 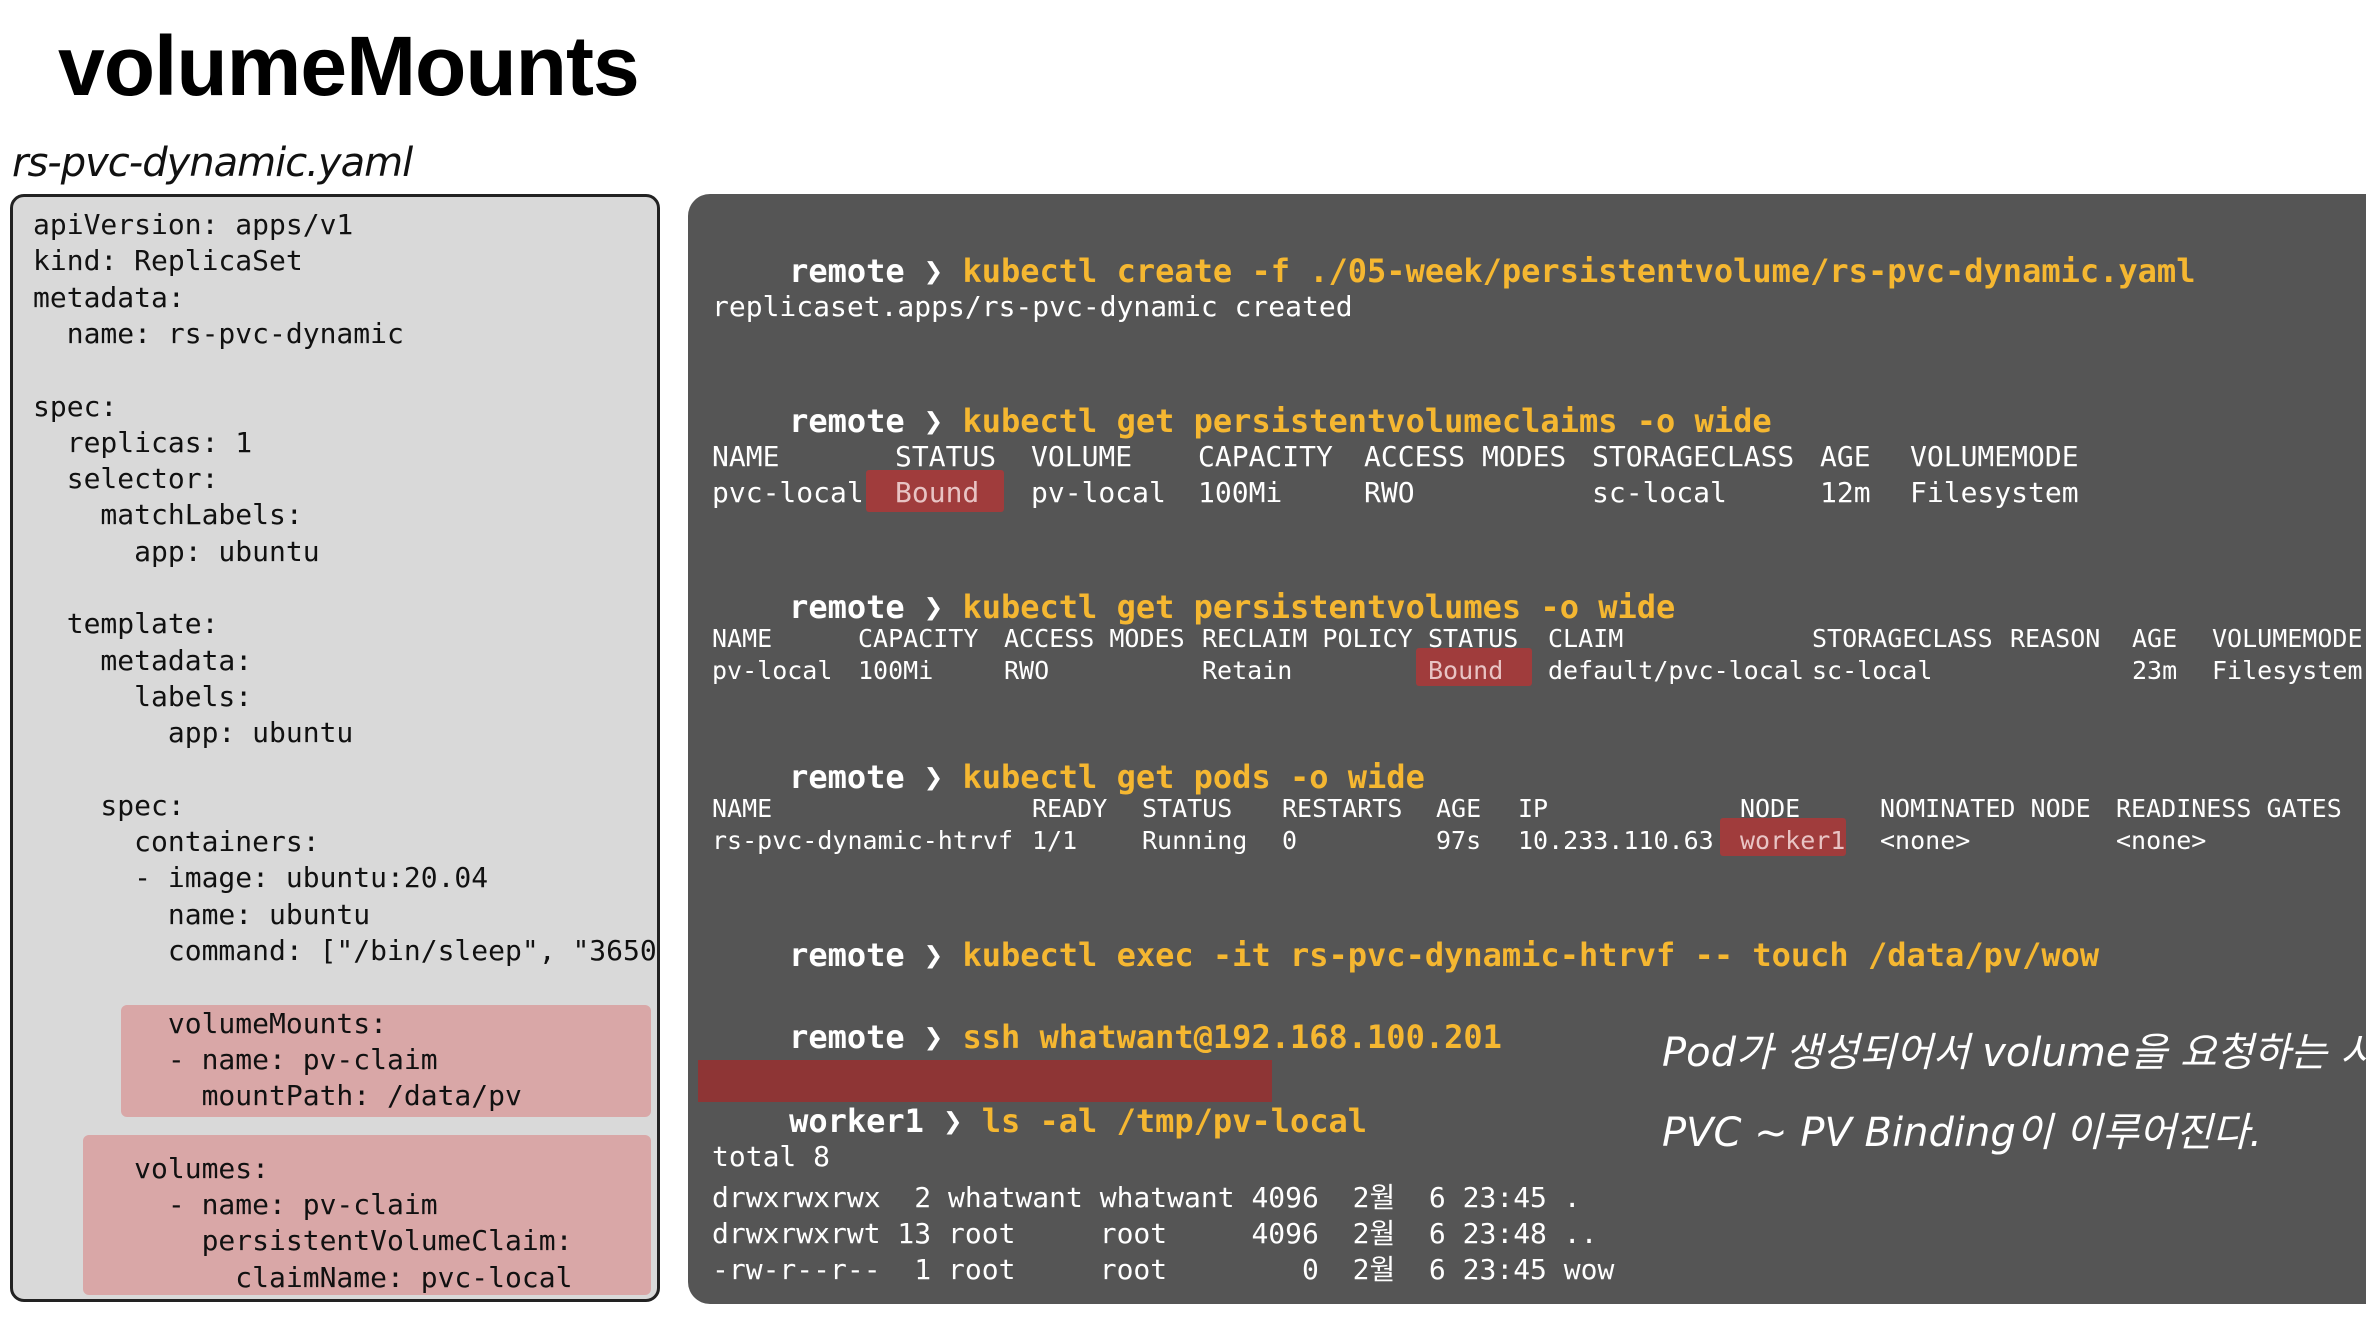 What do you see at coordinates (1195, 840) in the screenshot?
I see `pods-cell: Running` at bounding box center [1195, 840].